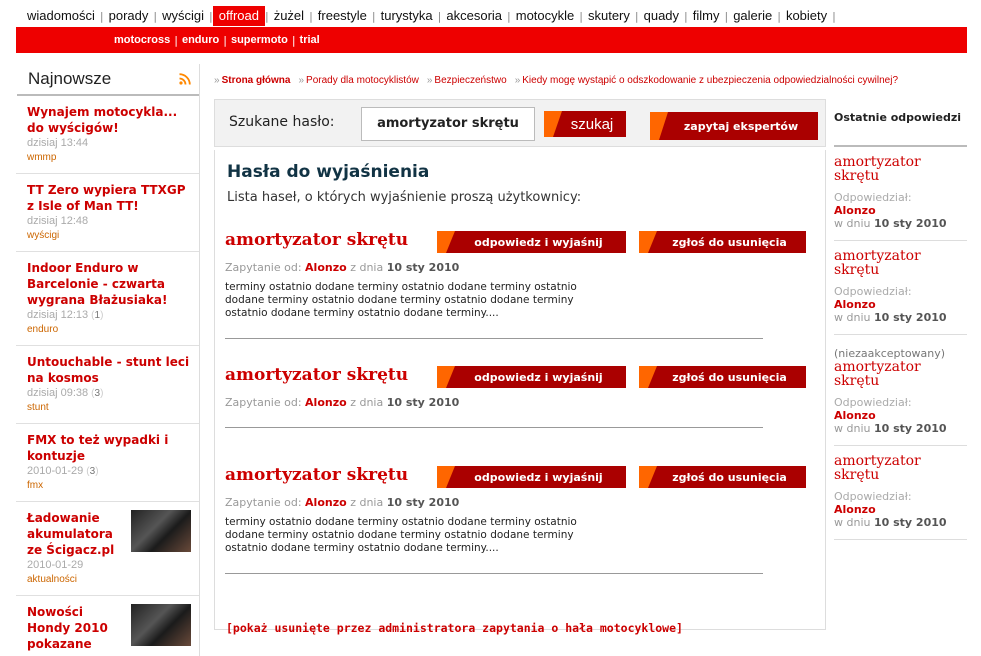  What do you see at coordinates (900, 522) in the screenshot?
I see `answer-date: w dniu 10 sty 2010` at bounding box center [900, 522].